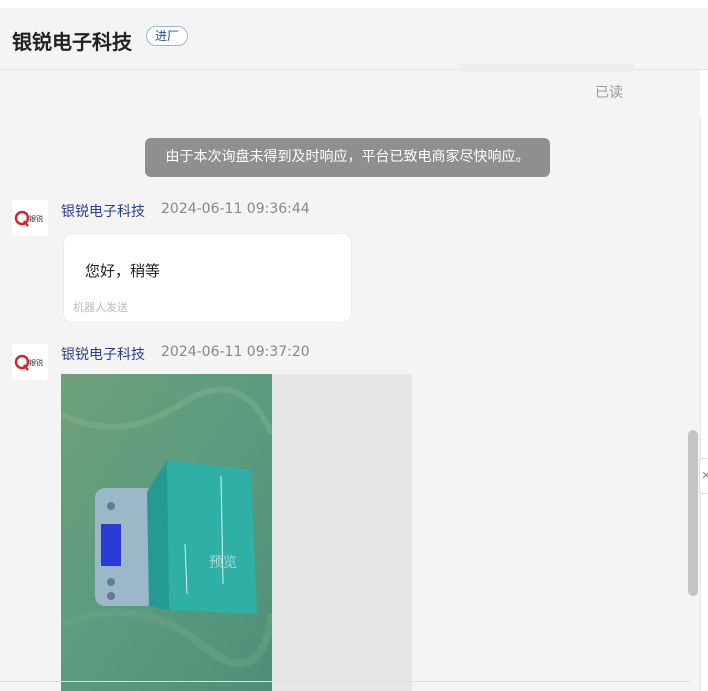 The image size is (708, 691). Describe the element at coordinates (345, 681) in the screenshot. I see `divider` at that location.